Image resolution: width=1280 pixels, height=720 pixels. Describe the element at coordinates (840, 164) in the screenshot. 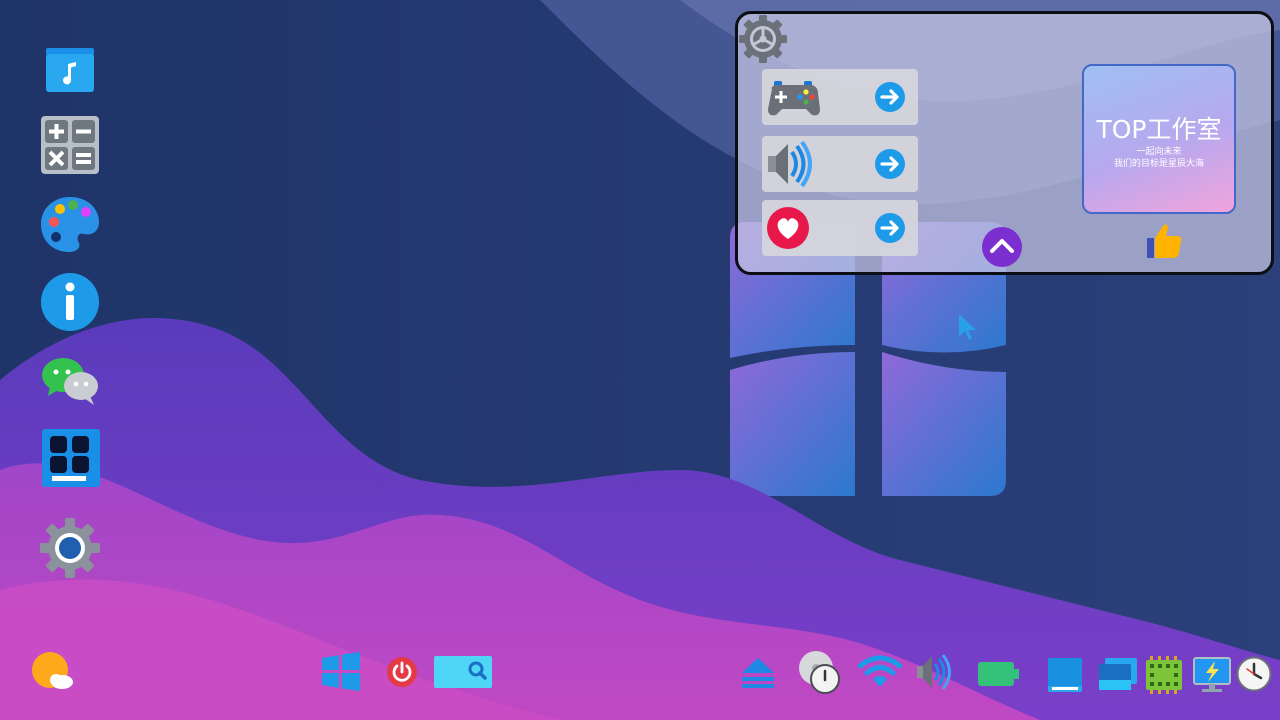

I see `volume-tile` at that location.